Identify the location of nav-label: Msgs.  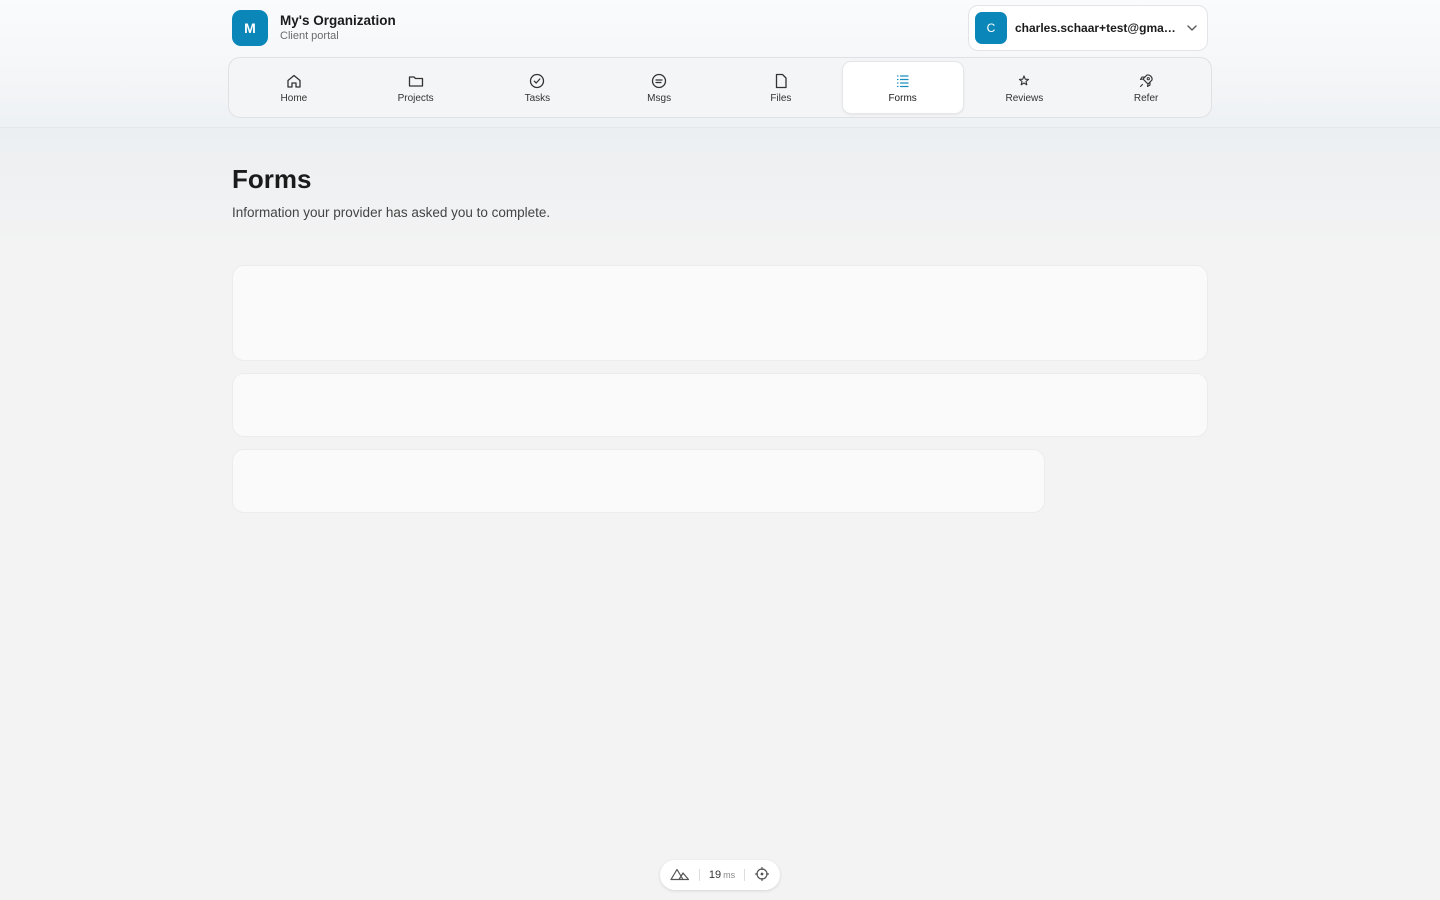
(659, 98).